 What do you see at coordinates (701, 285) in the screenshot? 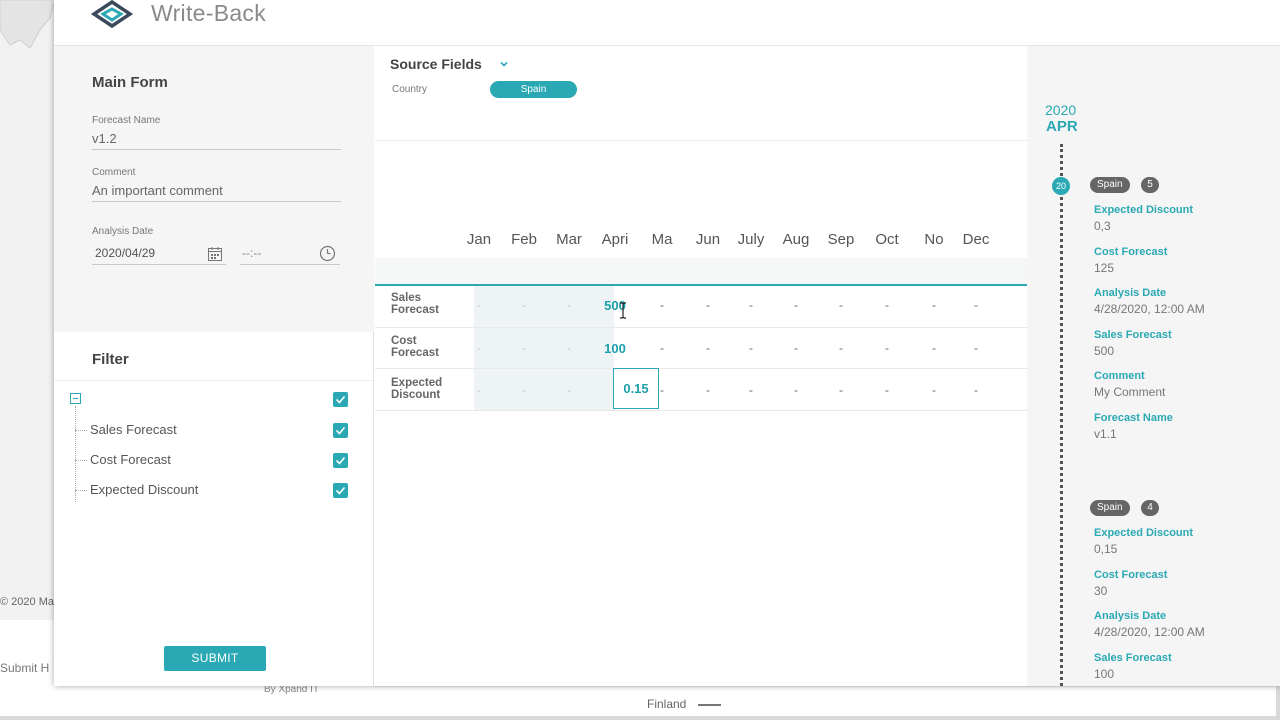
I see `grid-separator` at bounding box center [701, 285].